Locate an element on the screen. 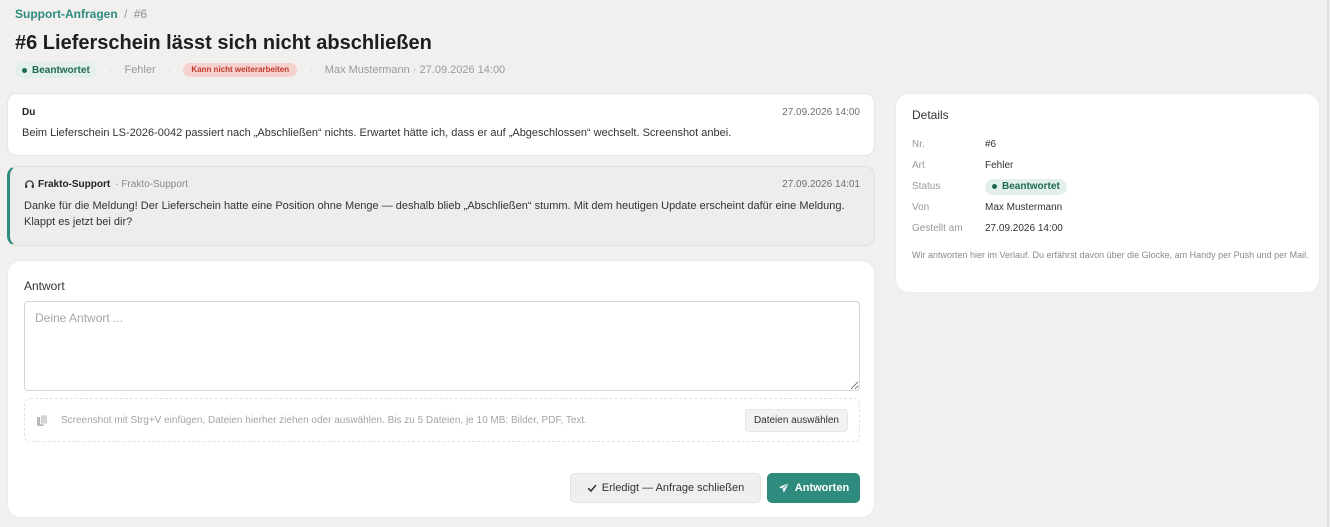  headset-icon is located at coordinates (29, 184).